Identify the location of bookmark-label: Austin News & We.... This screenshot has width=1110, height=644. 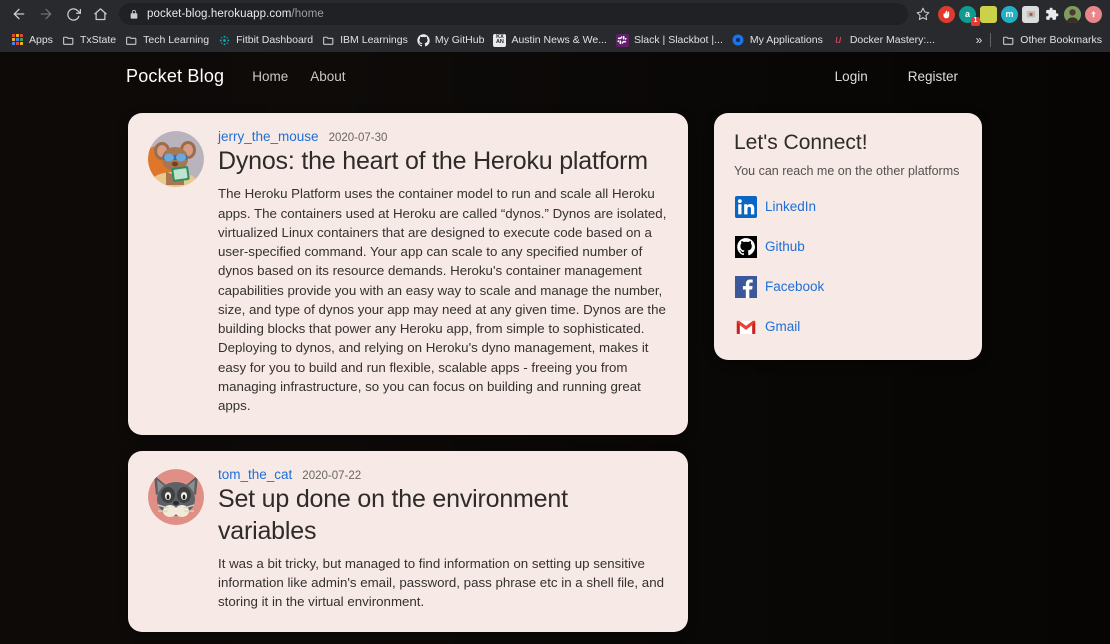
(559, 40).